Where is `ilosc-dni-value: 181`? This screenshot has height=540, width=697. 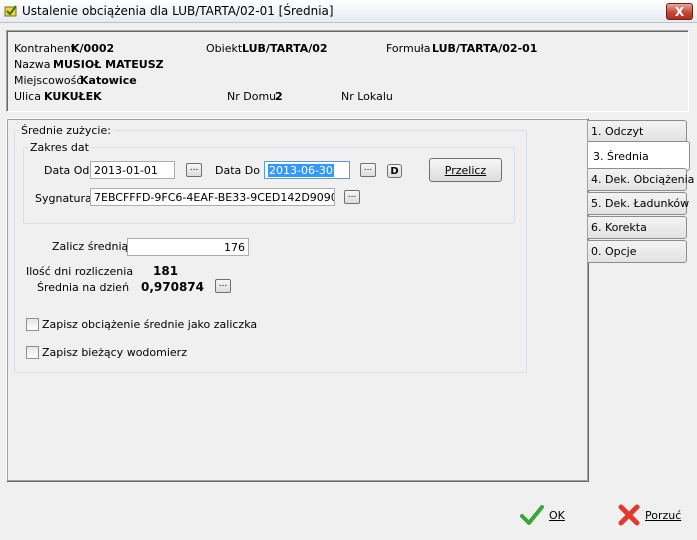
ilosc-dni-value: 181 is located at coordinates (166, 271).